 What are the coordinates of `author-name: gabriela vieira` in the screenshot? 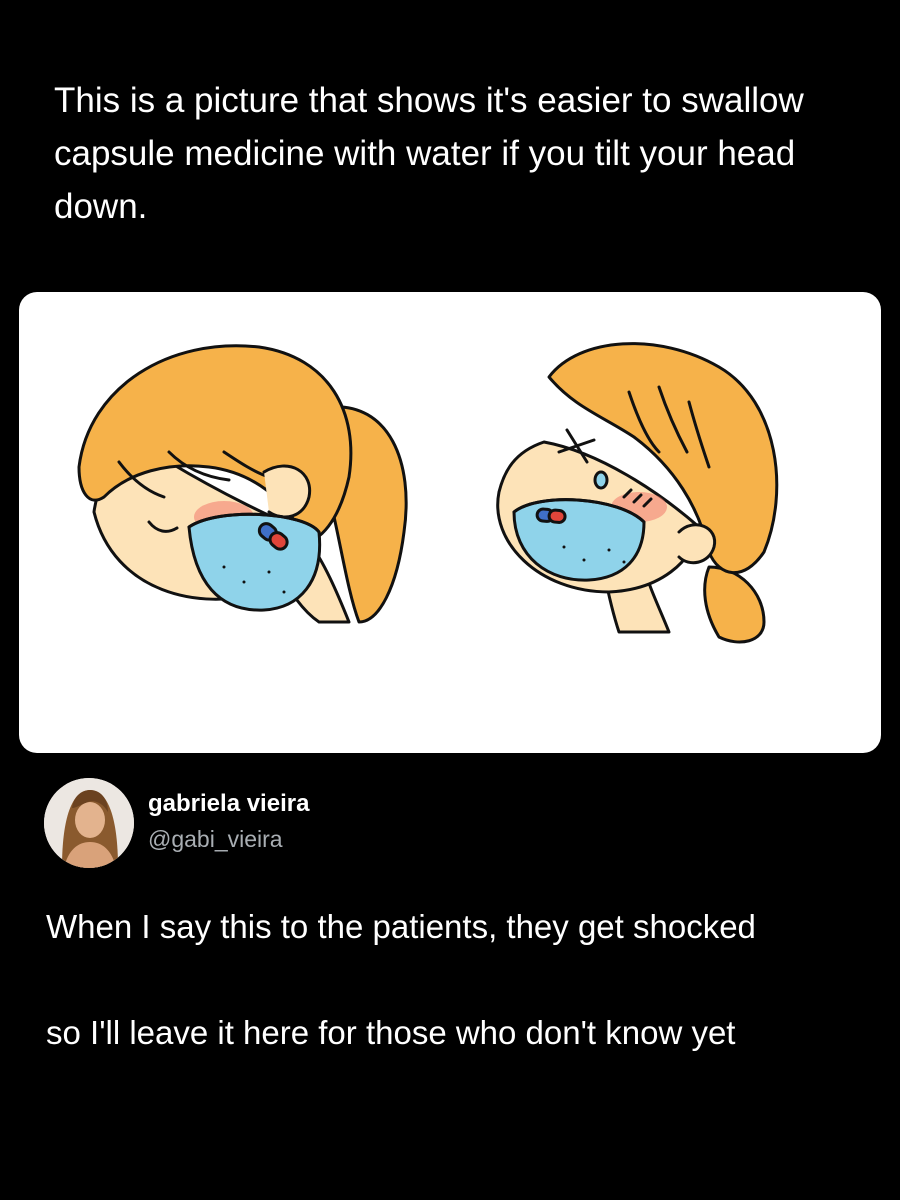 It's located at (228, 804).